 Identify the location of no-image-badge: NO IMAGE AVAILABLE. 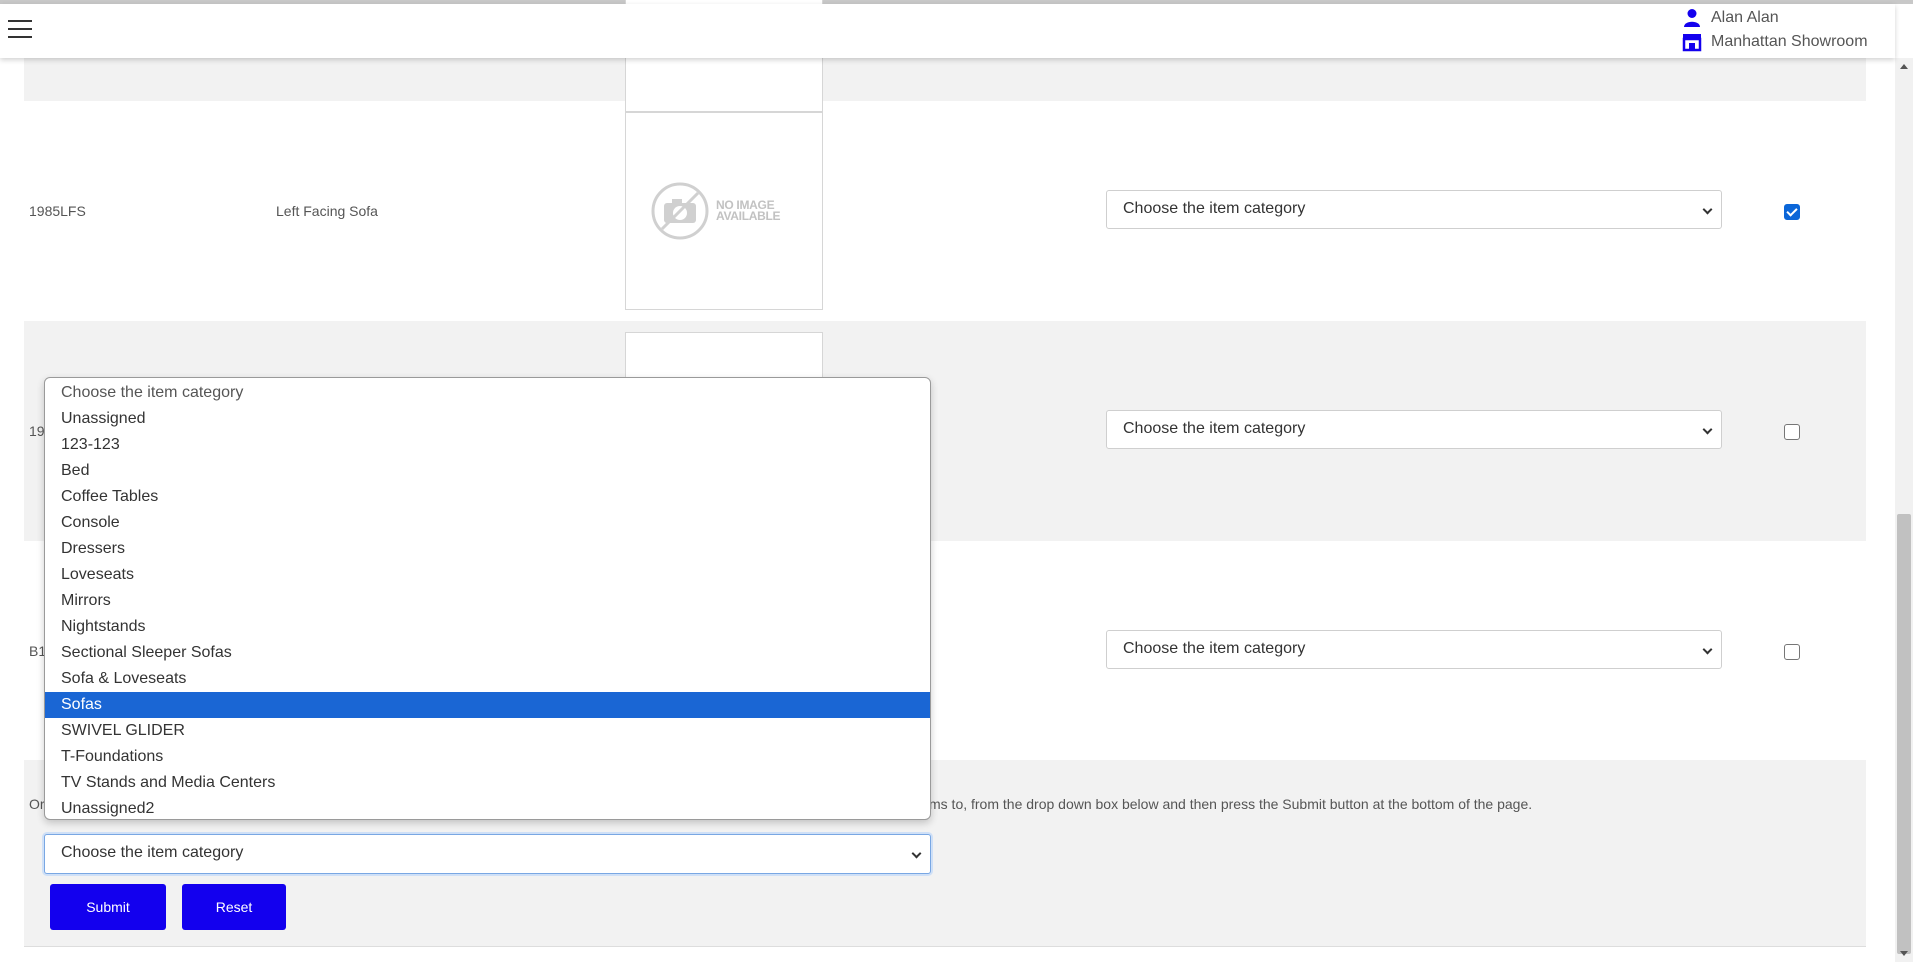
(715, 211).